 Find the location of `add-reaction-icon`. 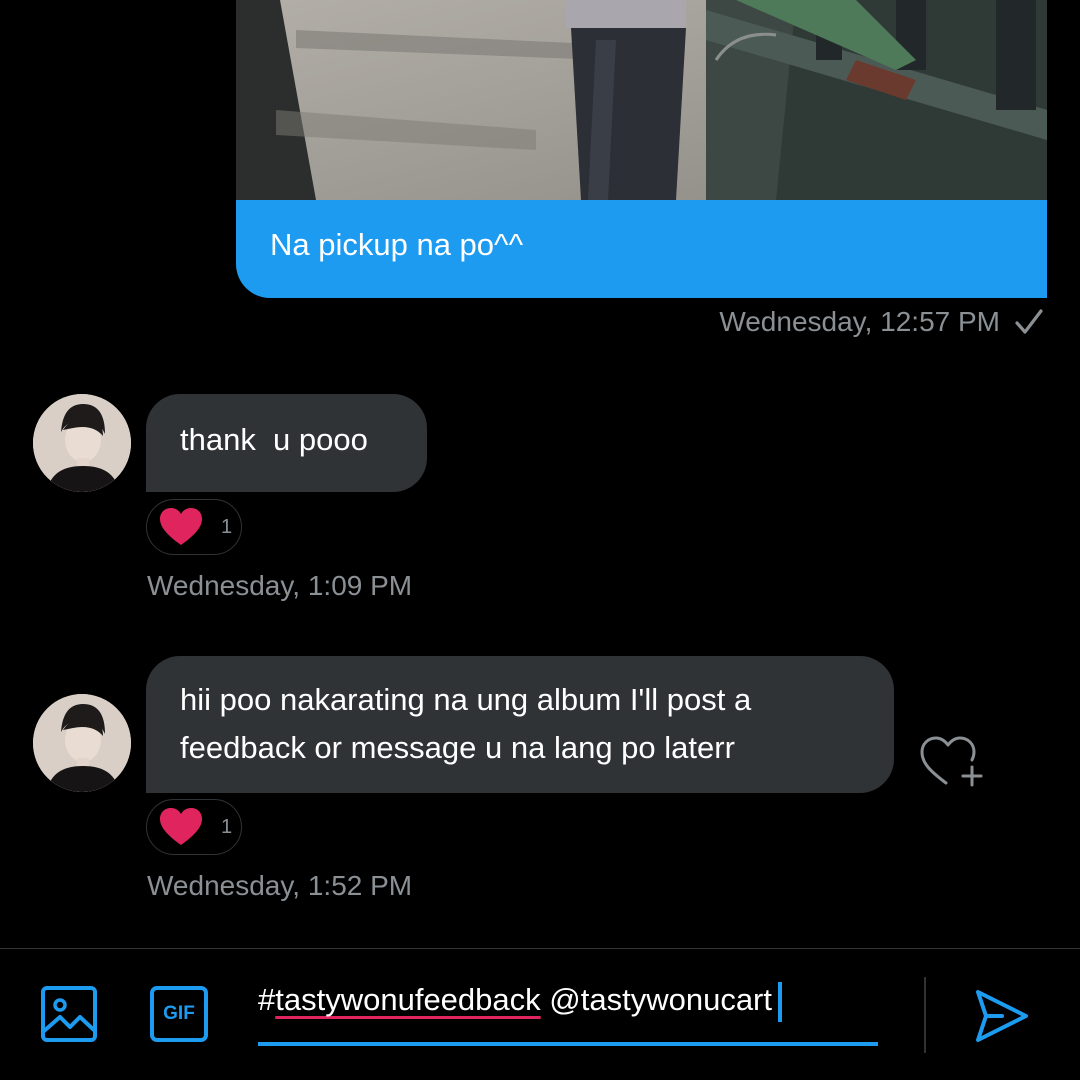

add-reaction-icon is located at coordinates (952, 761).